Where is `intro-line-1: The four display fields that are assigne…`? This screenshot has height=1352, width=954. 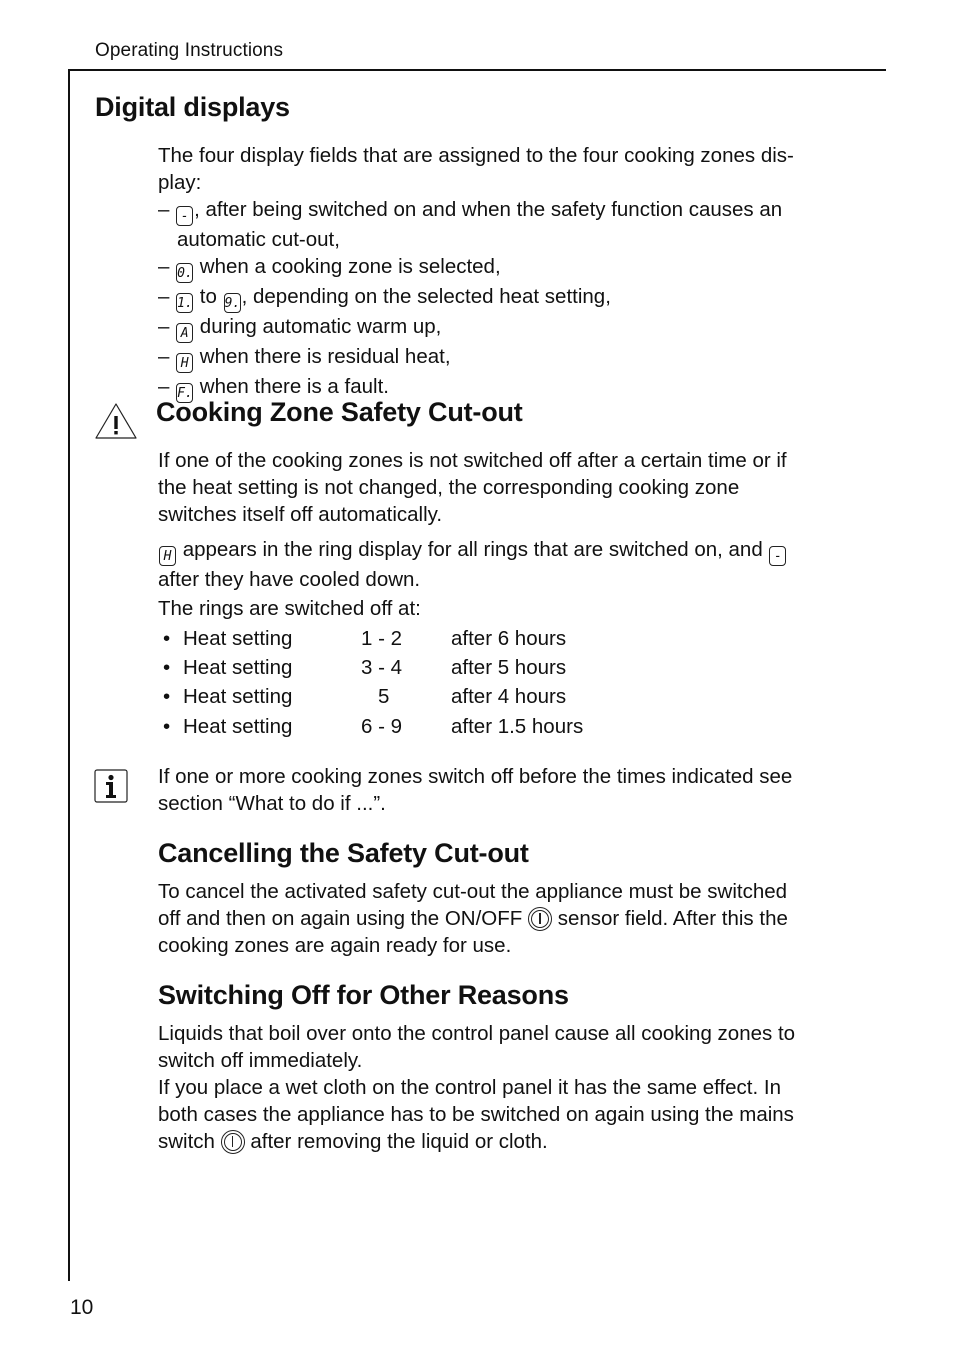
intro-line-1: The four display fields that are assigne… is located at coordinates (476, 155).